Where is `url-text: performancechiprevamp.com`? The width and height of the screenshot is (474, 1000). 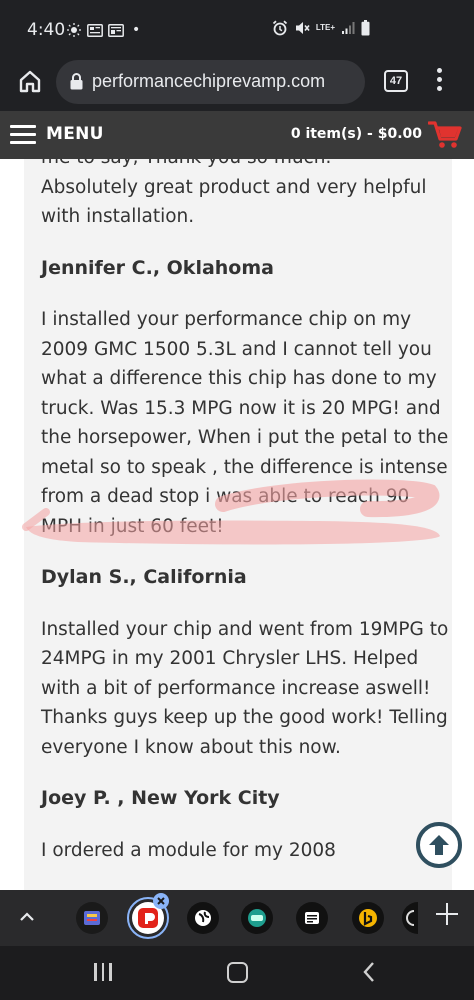
url-text: performancechiprevamp.com is located at coordinates (223, 81).